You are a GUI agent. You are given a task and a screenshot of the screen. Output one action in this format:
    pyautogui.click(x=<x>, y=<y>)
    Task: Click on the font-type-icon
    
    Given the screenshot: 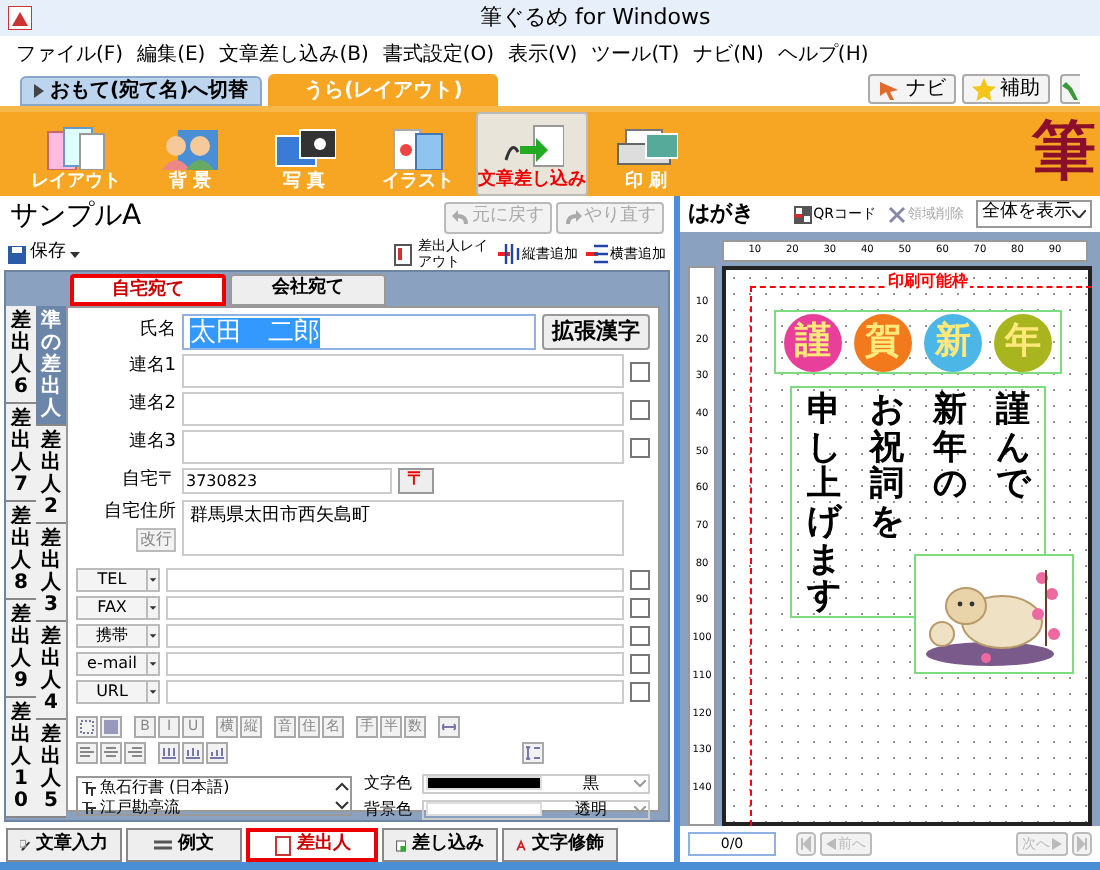 What is the action you would take?
    pyautogui.click(x=89, y=807)
    